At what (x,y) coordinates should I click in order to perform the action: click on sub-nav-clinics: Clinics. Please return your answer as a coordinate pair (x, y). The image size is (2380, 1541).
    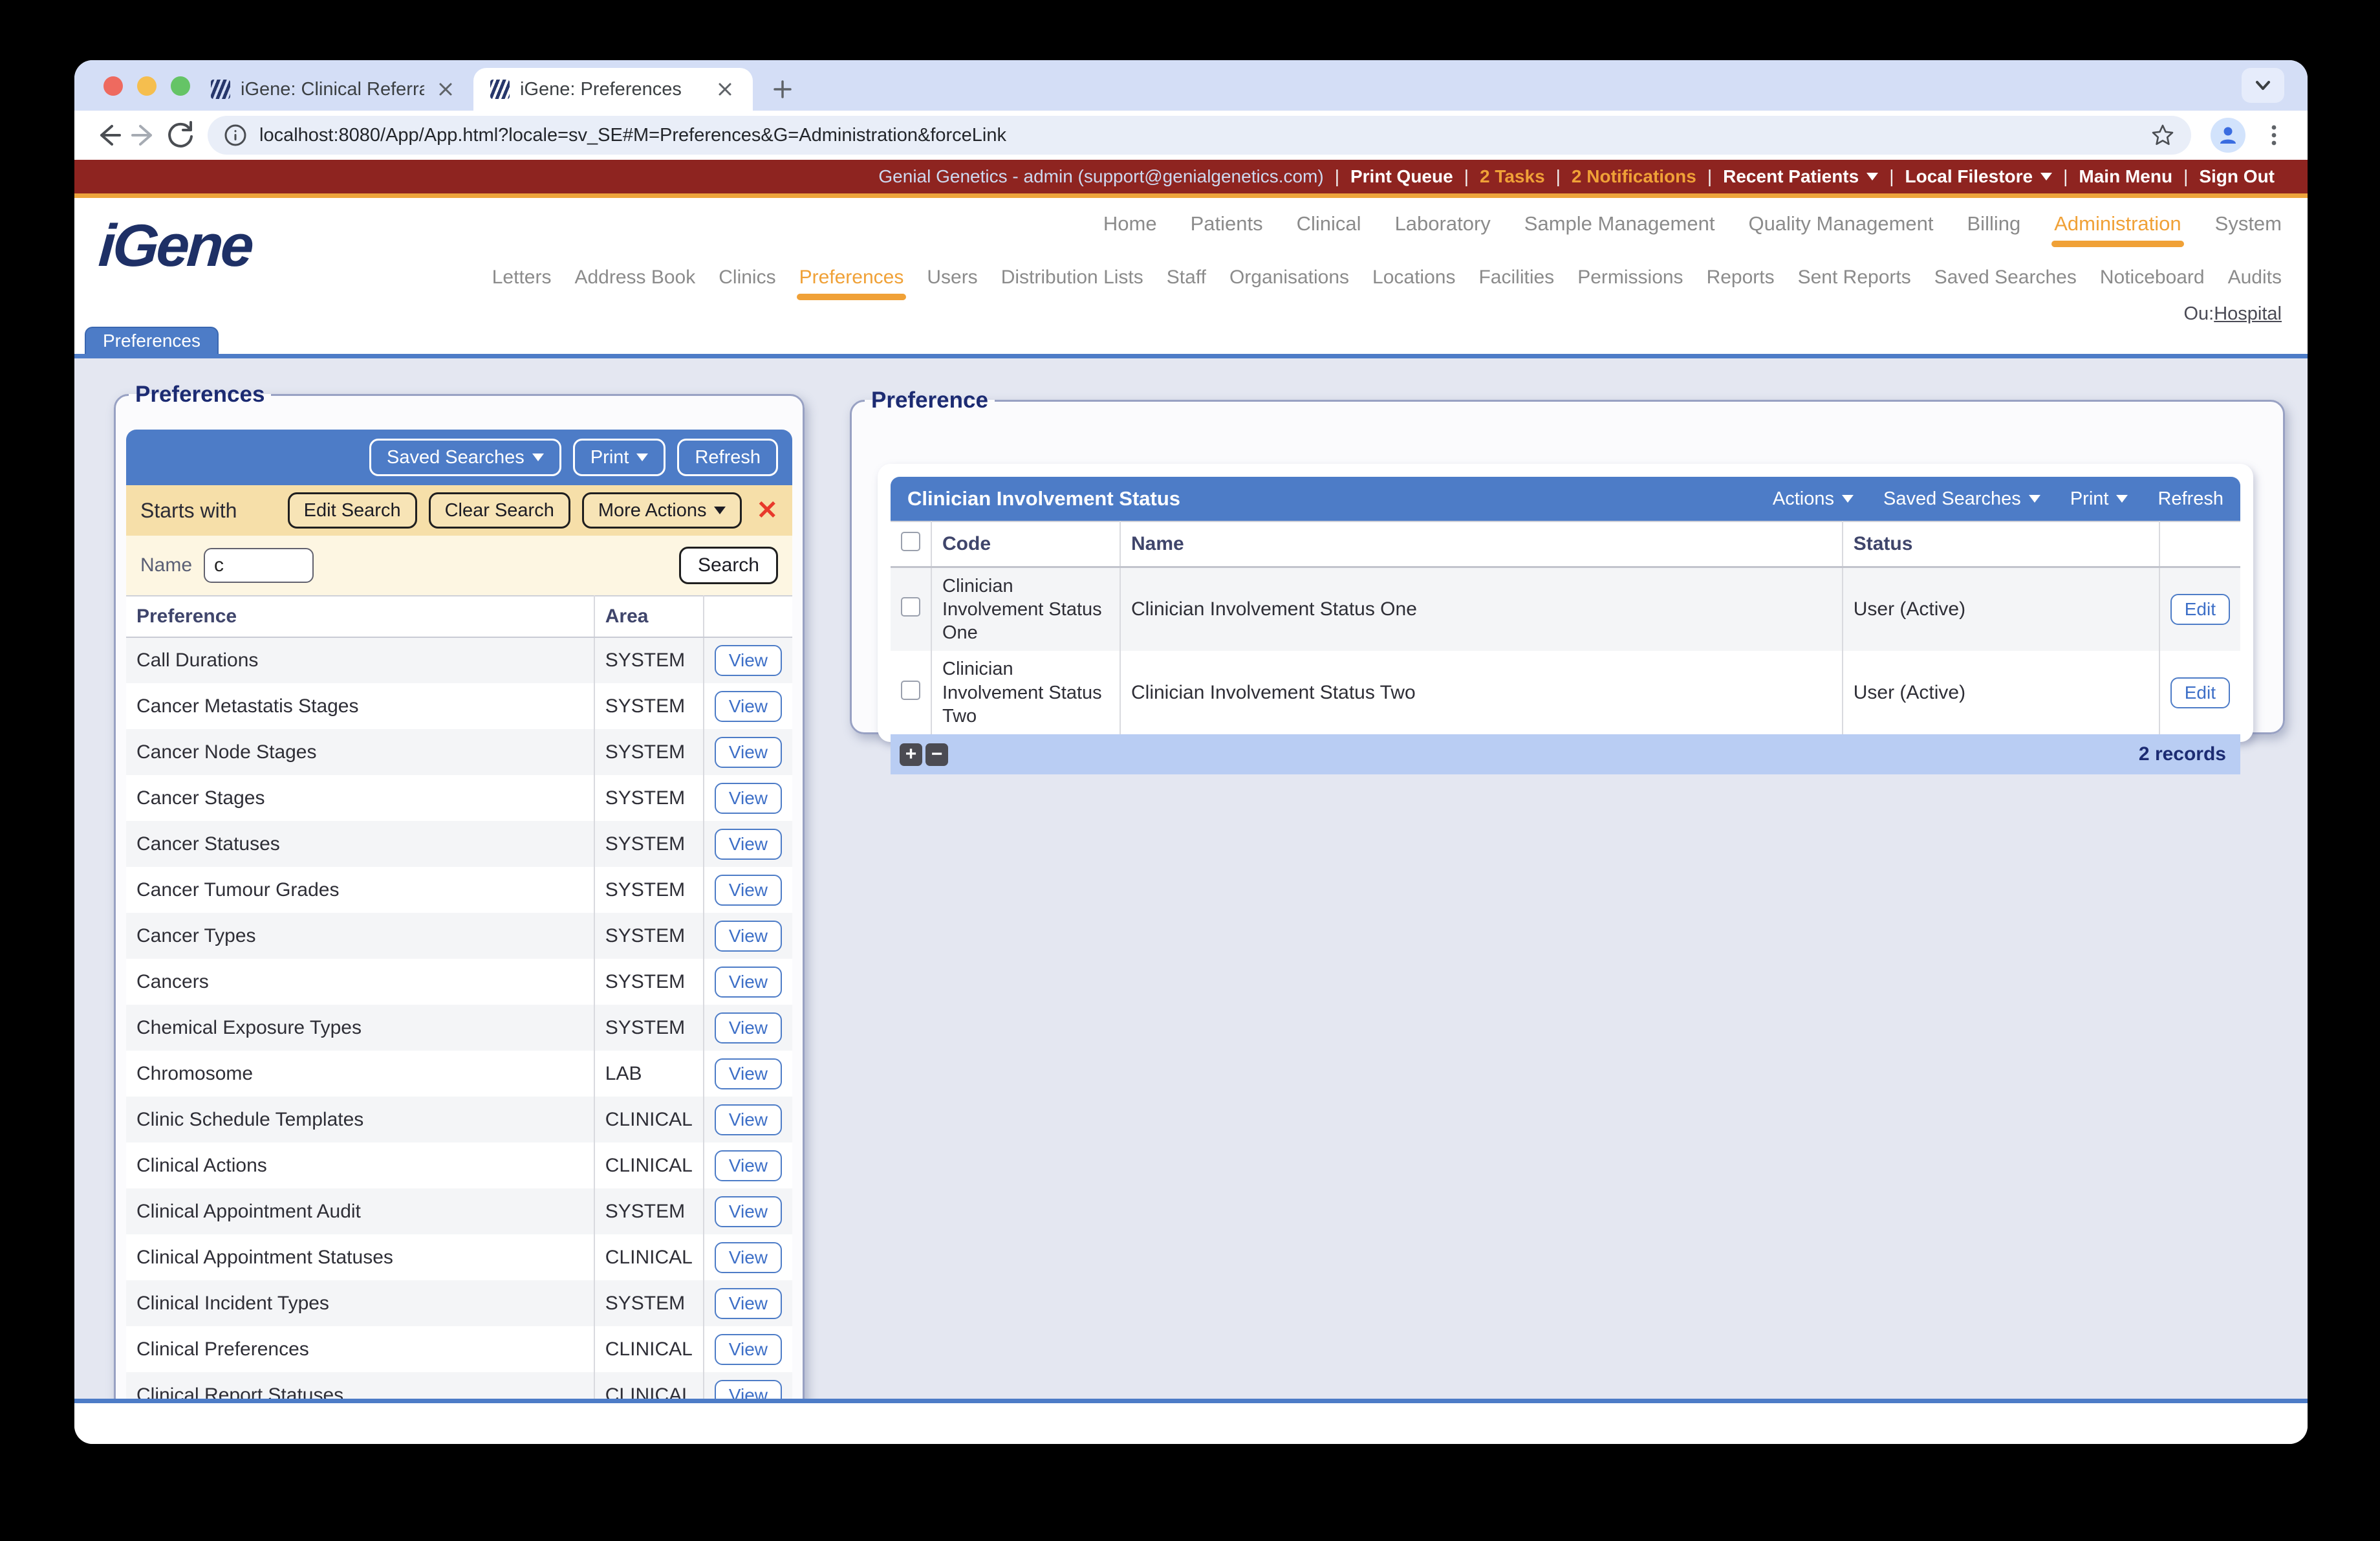
    Looking at the image, I should click on (747, 278).